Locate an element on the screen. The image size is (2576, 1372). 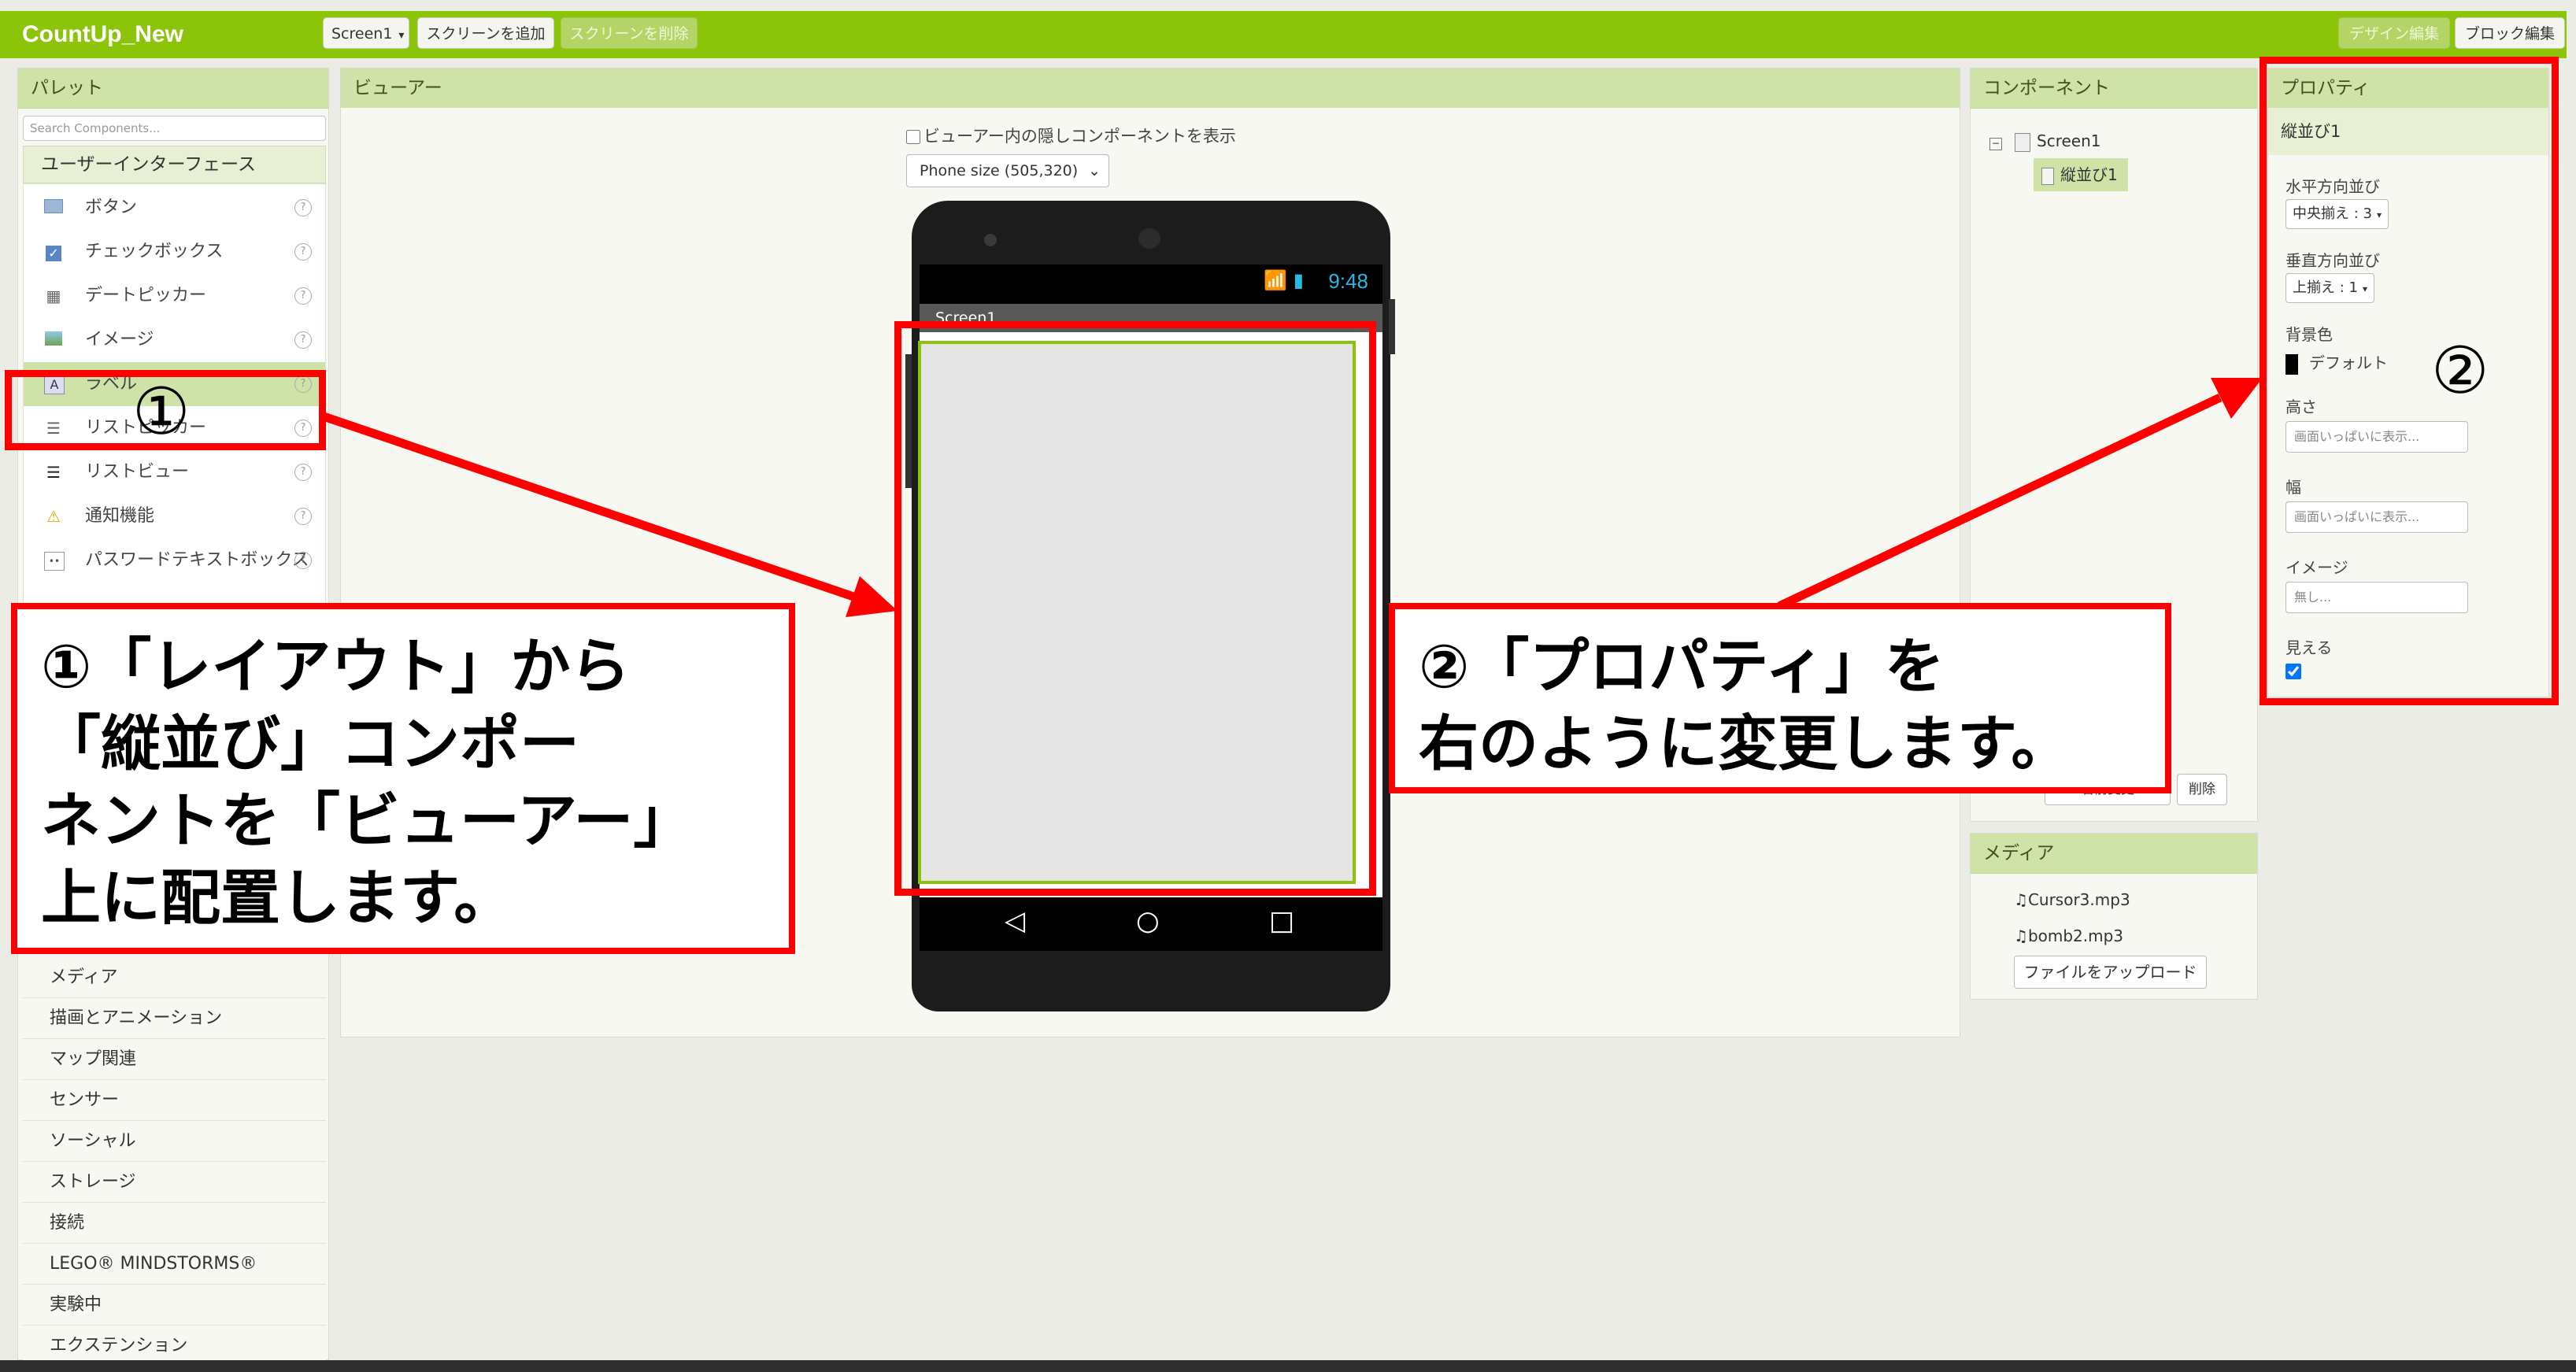
callout-2: ②「プロパティ」を 右のように変更します。 is located at coordinates (1780, 698).